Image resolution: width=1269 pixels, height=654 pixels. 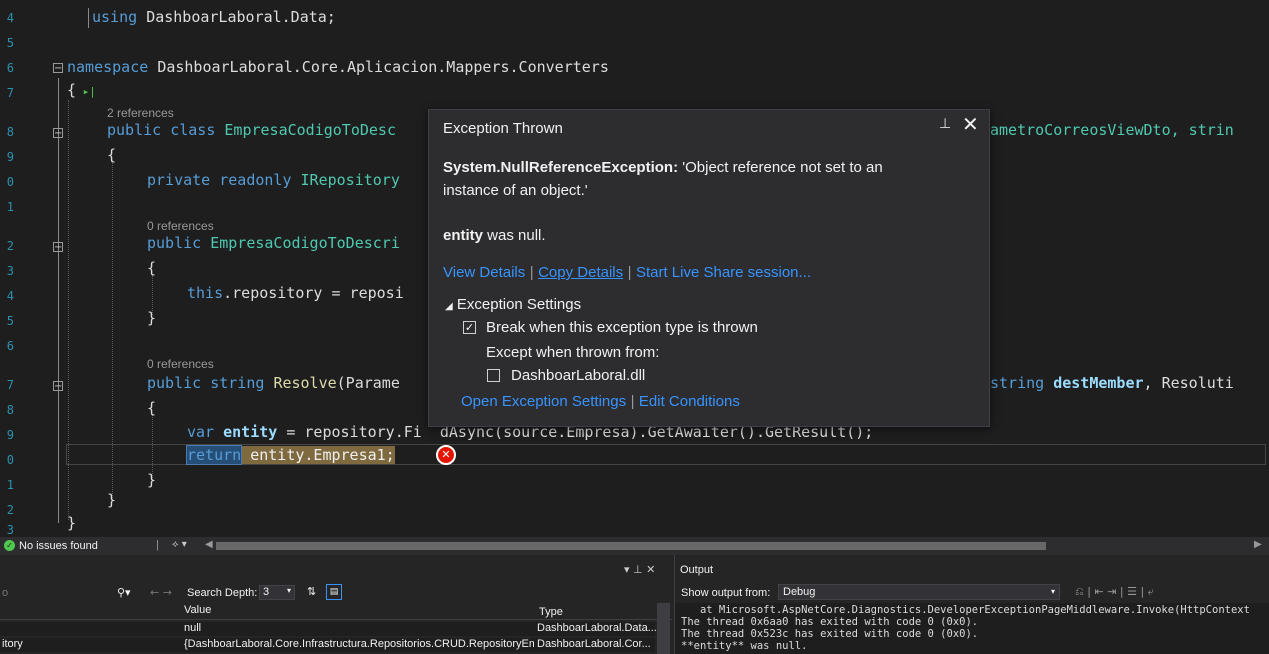 I want to click on line-number: 9, so click(x=10, y=157).